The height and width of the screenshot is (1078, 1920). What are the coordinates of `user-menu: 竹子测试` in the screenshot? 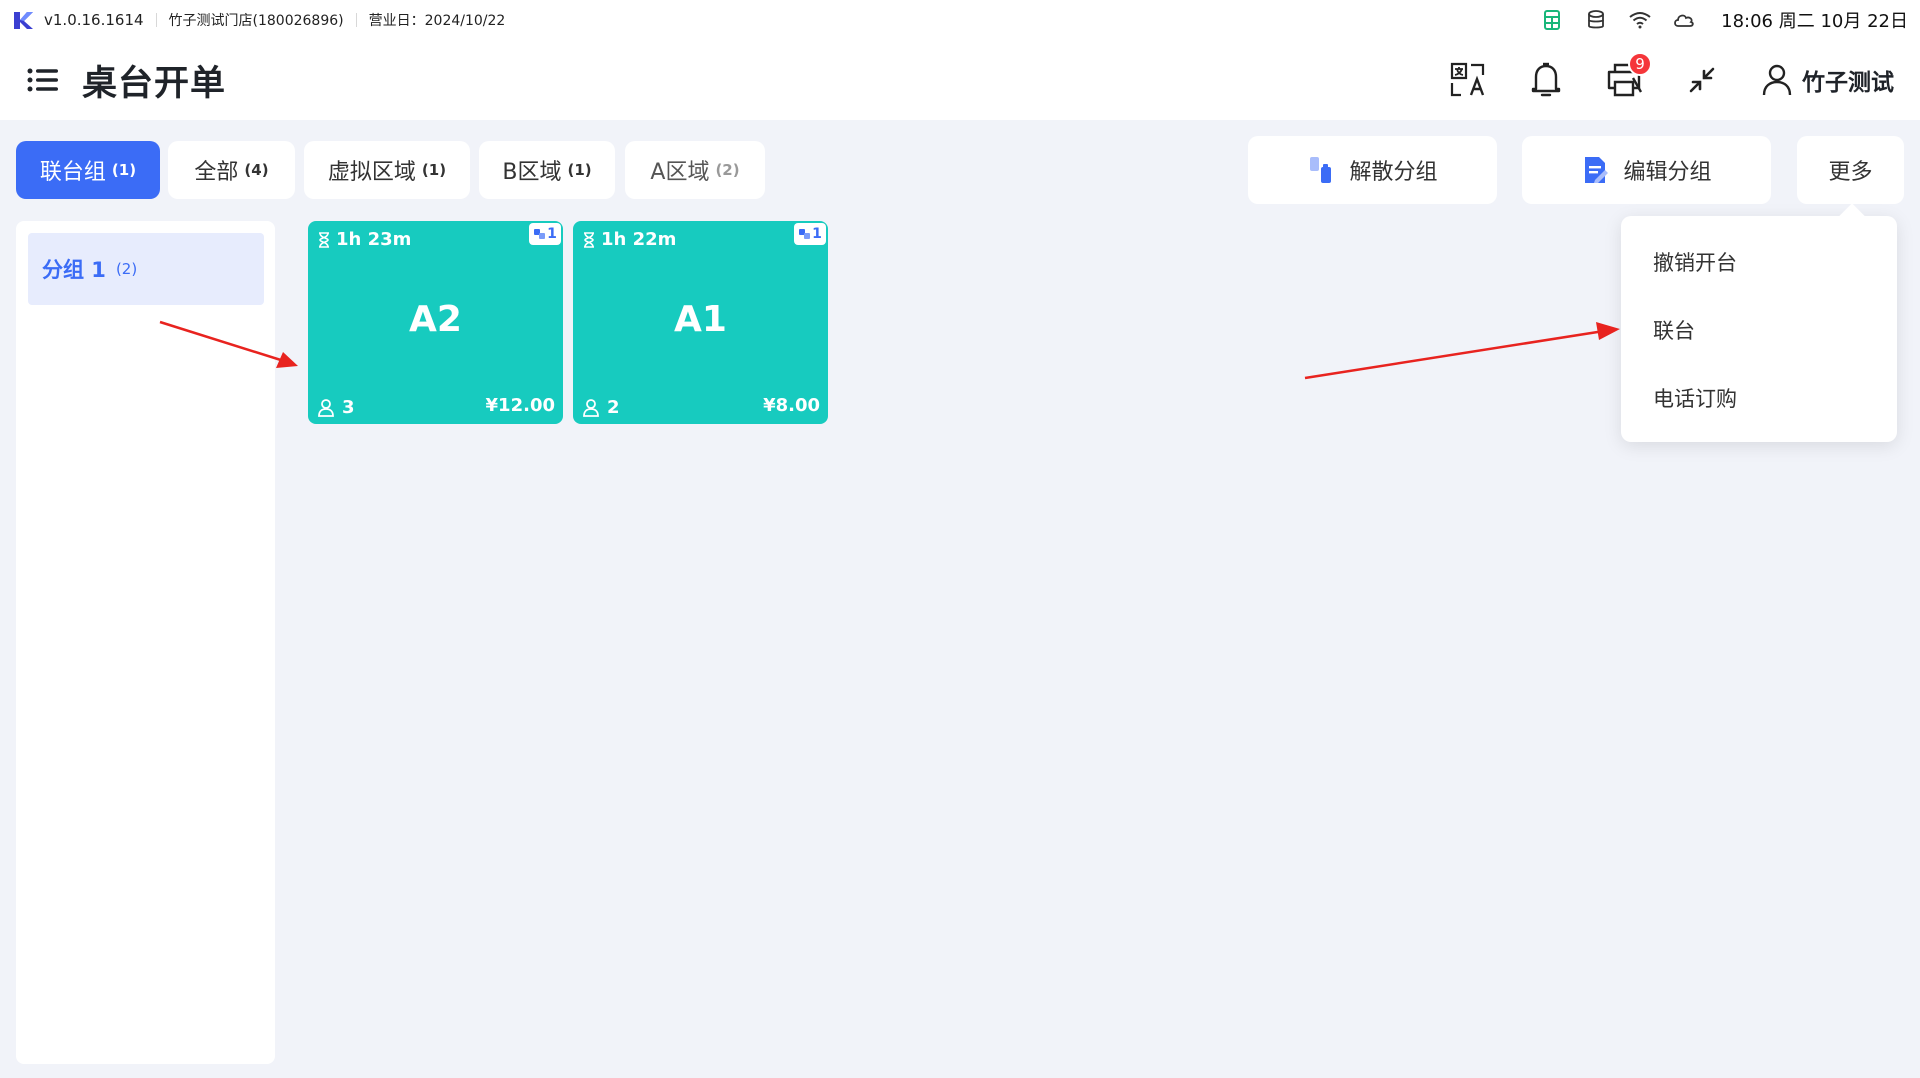 It's located at (1828, 80).